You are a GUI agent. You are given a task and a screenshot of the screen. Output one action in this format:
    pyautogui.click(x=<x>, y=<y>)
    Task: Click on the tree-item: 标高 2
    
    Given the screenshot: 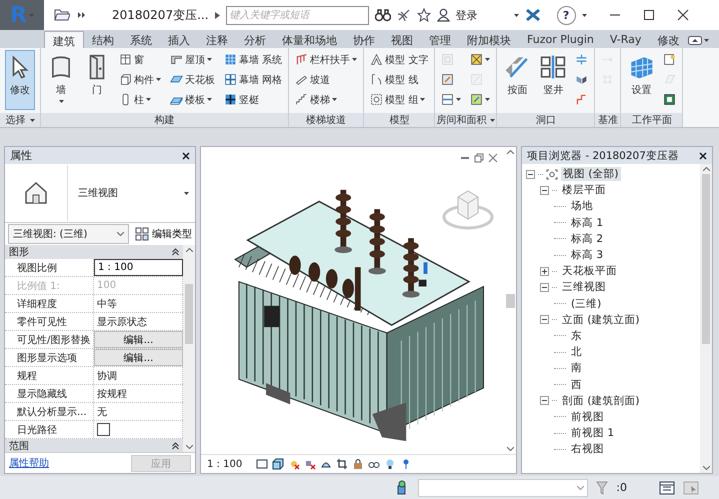 What is the action you would take?
    pyautogui.click(x=587, y=239)
    